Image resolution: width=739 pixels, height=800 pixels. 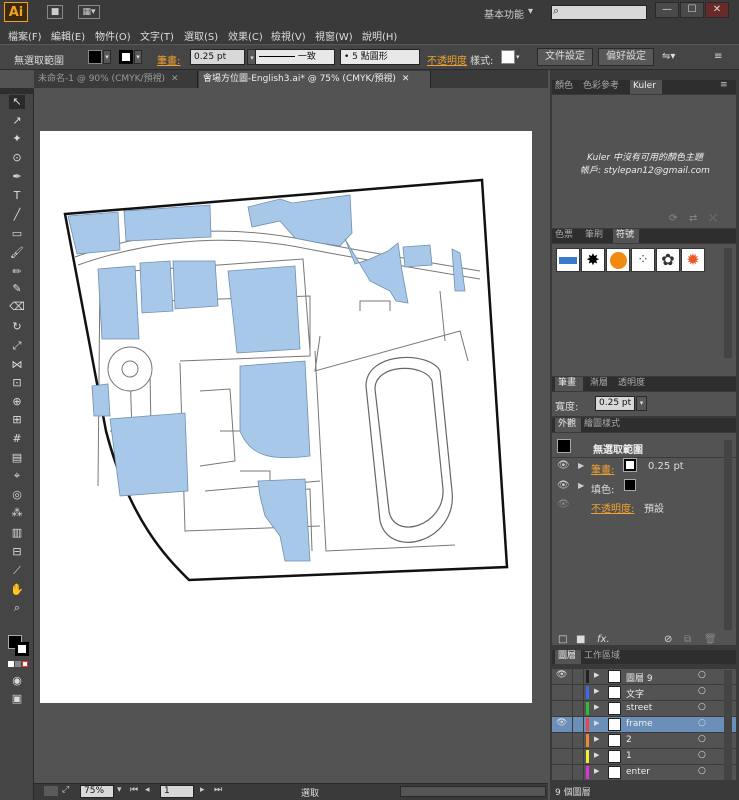 What do you see at coordinates (644, 757) in the screenshot?
I see `layer-row: 👁 ▶ 1 ○` at bounding box center [644, 757].